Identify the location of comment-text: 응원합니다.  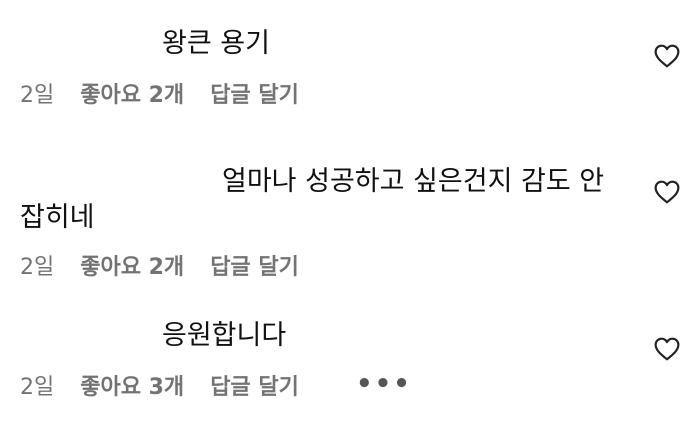
(224, 335).